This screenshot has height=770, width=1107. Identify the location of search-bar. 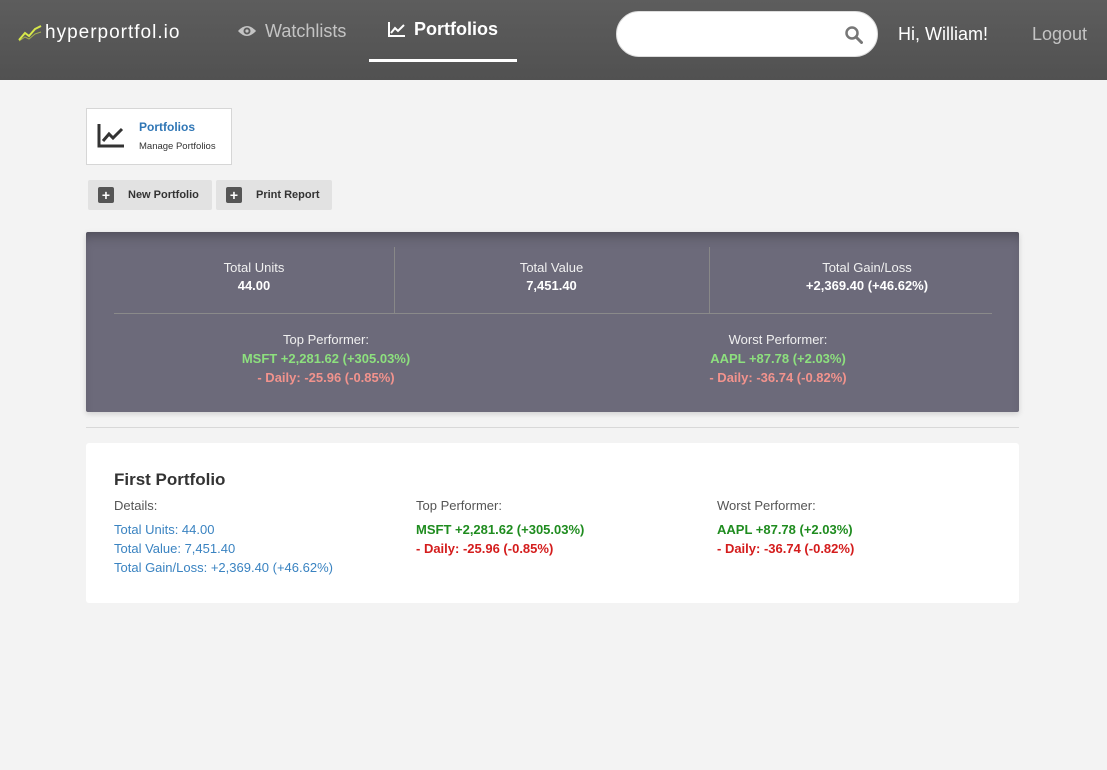
(747, 34).